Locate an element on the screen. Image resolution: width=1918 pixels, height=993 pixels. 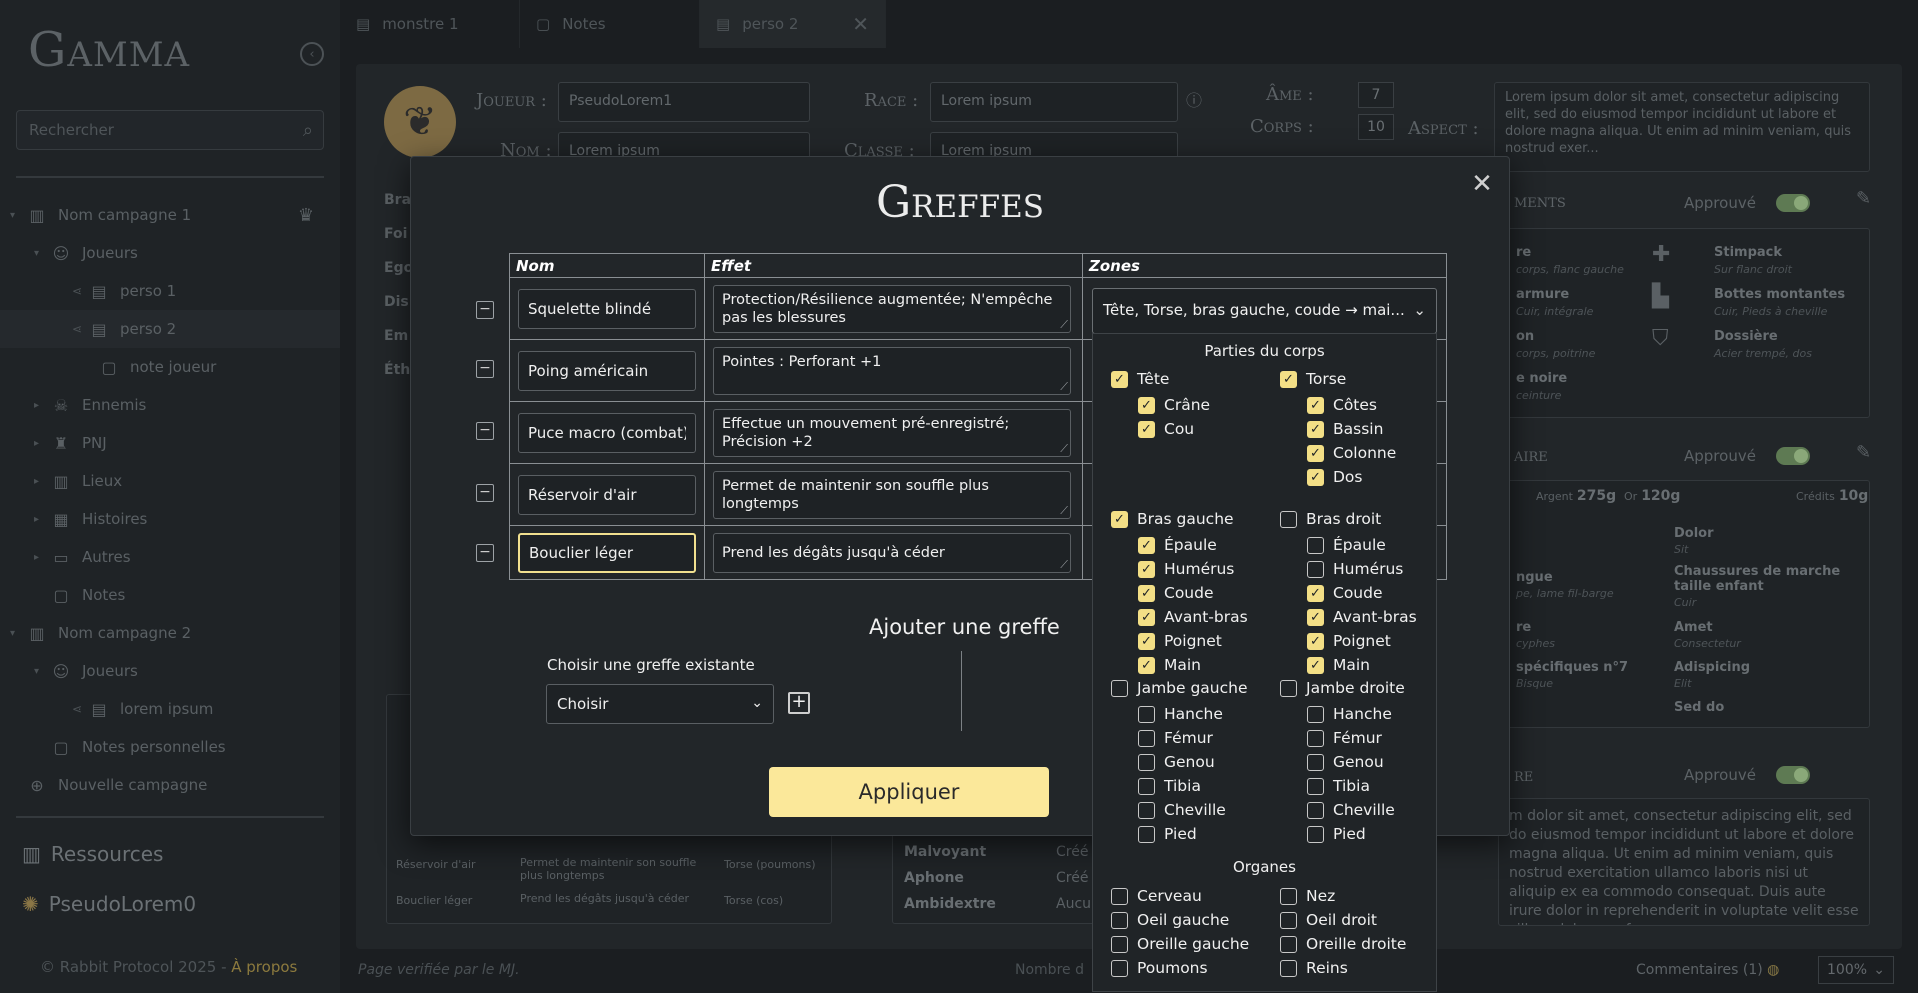
inventory-item: re cyphes is located at coordinates (1606, 636).